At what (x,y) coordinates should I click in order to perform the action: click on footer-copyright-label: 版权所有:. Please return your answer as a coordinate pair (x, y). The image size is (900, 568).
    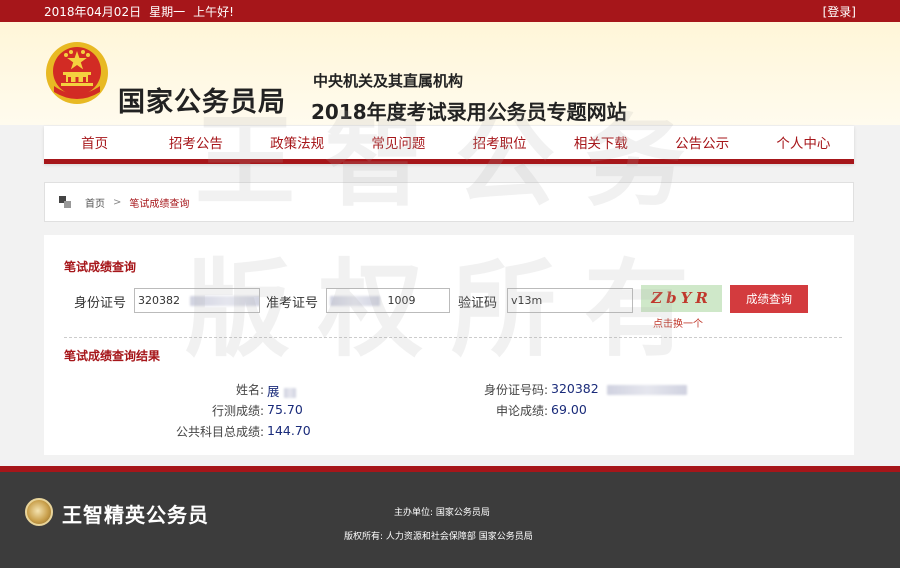
    Looking at the image, I should click on (364, 537).